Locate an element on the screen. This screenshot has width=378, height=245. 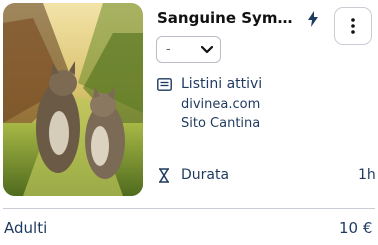
select-value: - is located at coordinates (168, 49).